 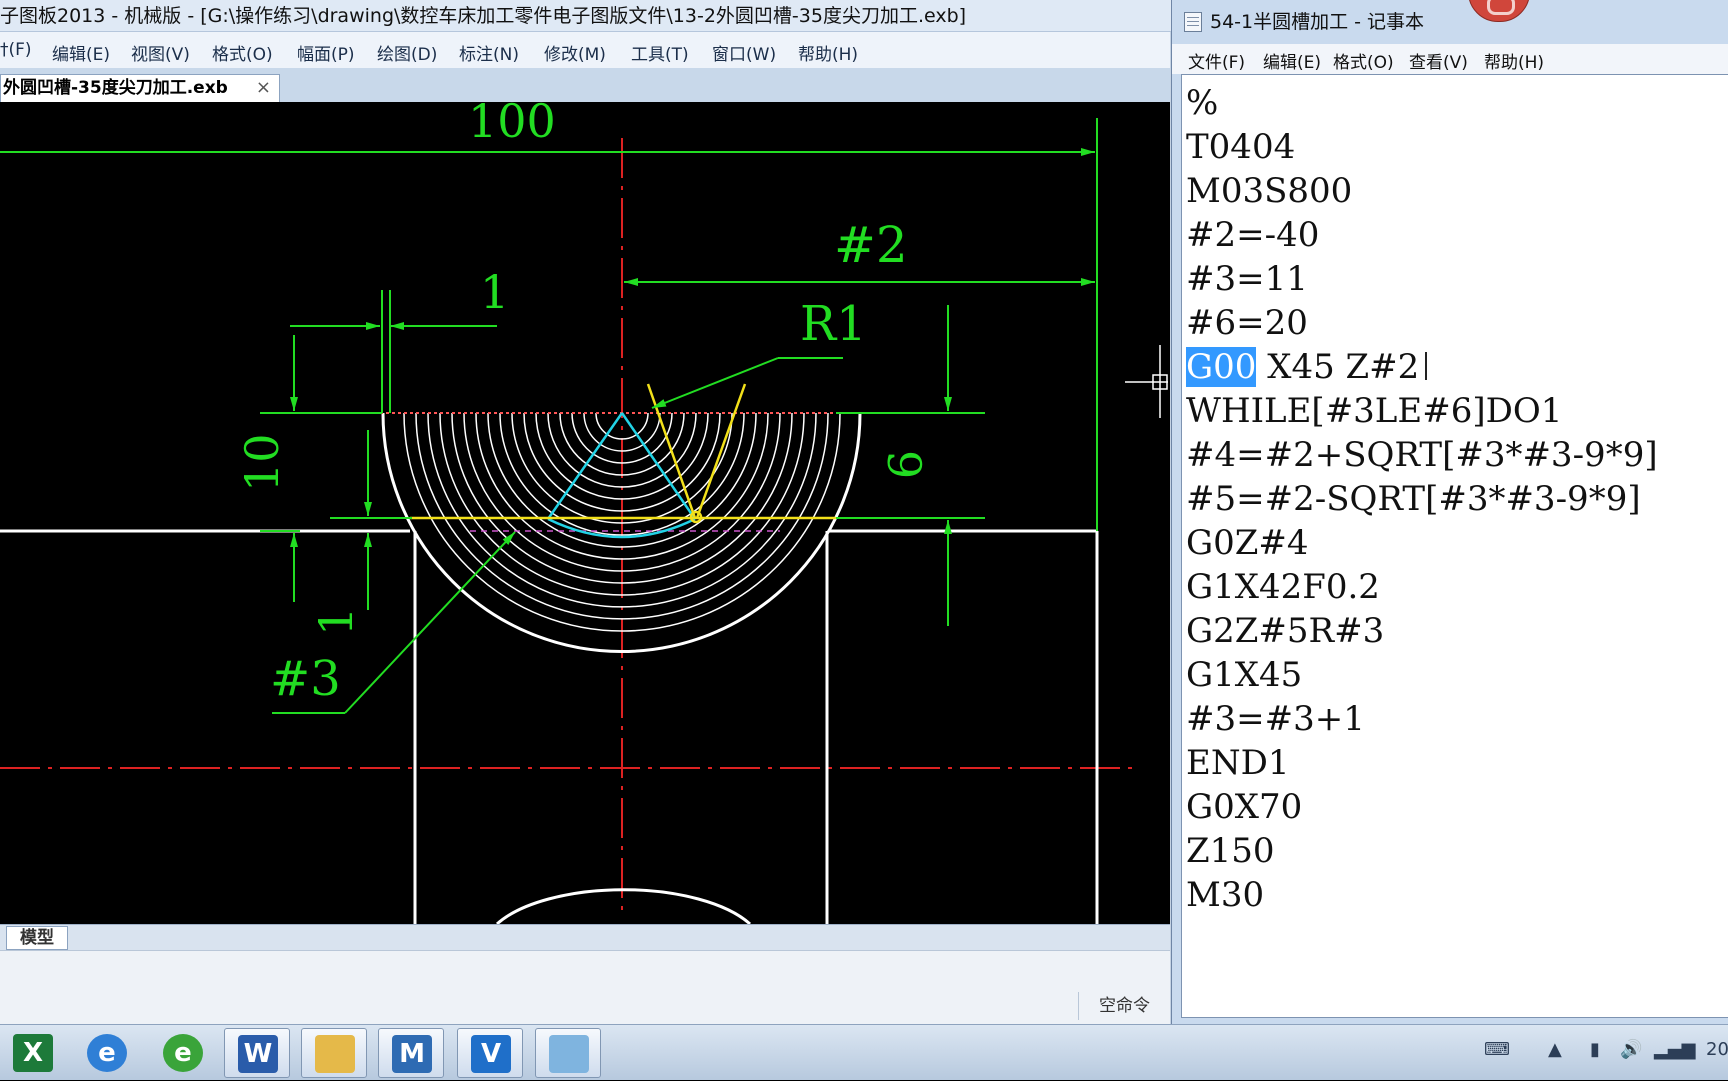 What do you see at coordinates (1216, 60) in the screenshot?
I see `np-menu-file: 文件(F)` at bounding box center [1216, 60].